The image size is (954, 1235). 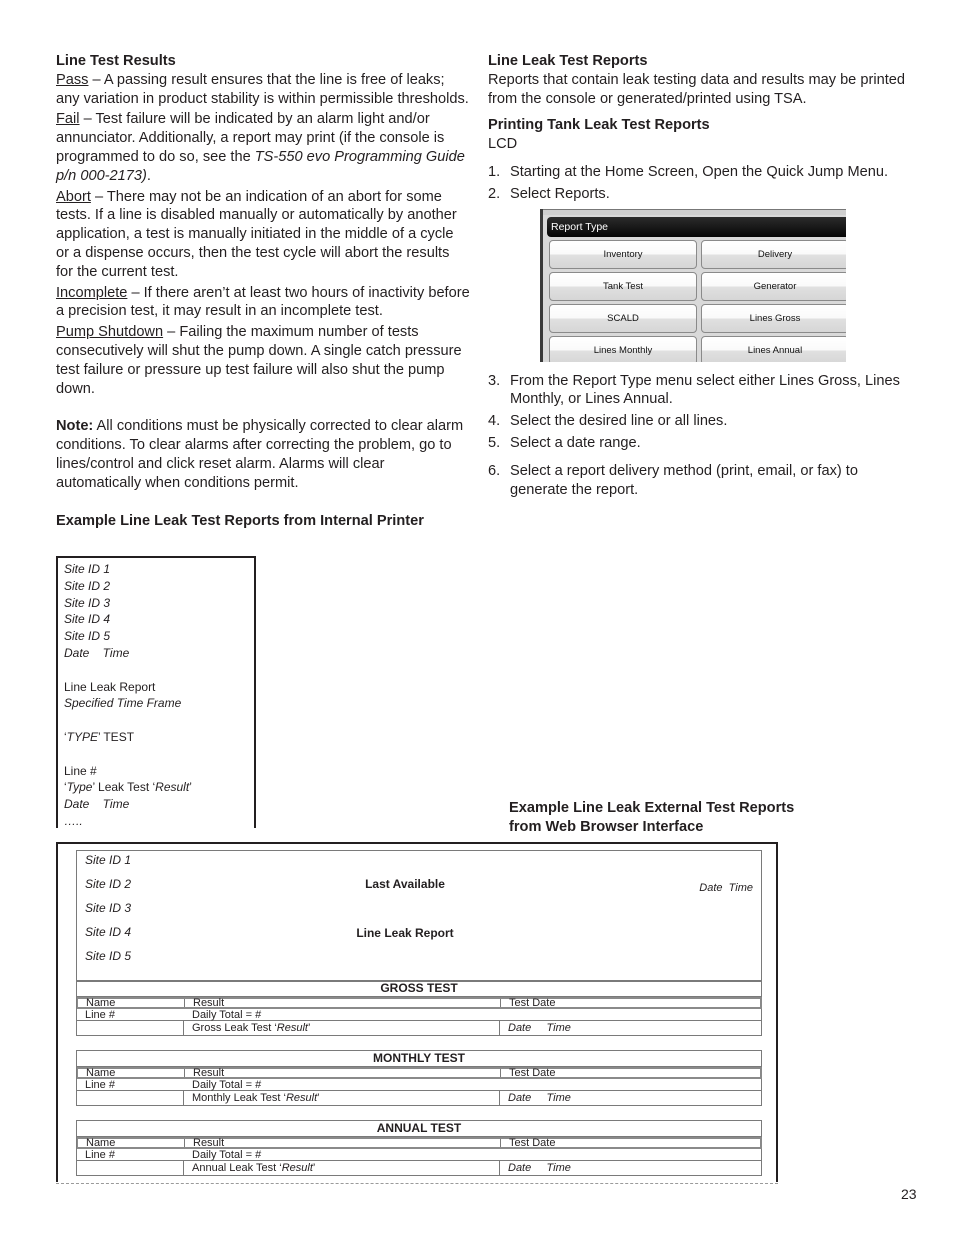 What do you see at coordinates (73, 820) in the screenshot?
I see `printer-ellipsis: …..` at bounding box center [73, 820].